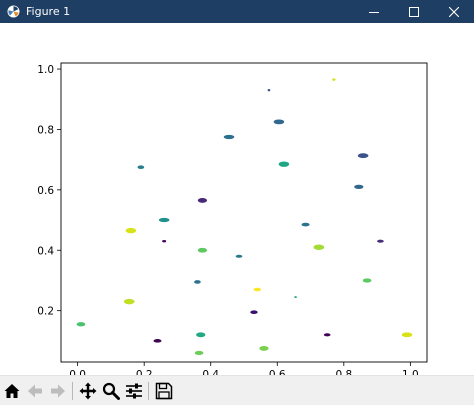  I want to click on navigation-toolbar, so click(237, 390).